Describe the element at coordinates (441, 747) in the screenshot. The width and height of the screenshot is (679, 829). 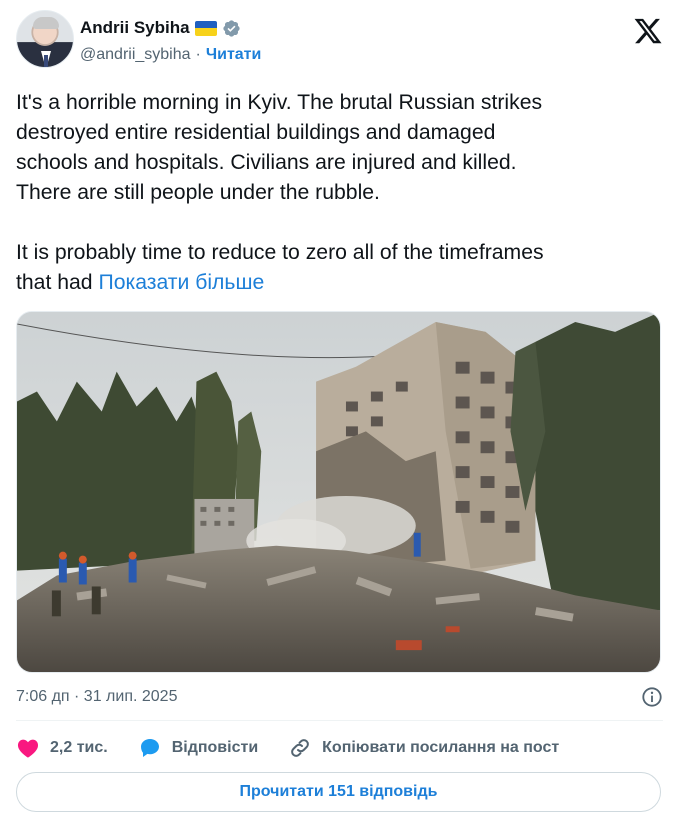
I see `copy-link-label: Копіювати посилання на пост` at that location.